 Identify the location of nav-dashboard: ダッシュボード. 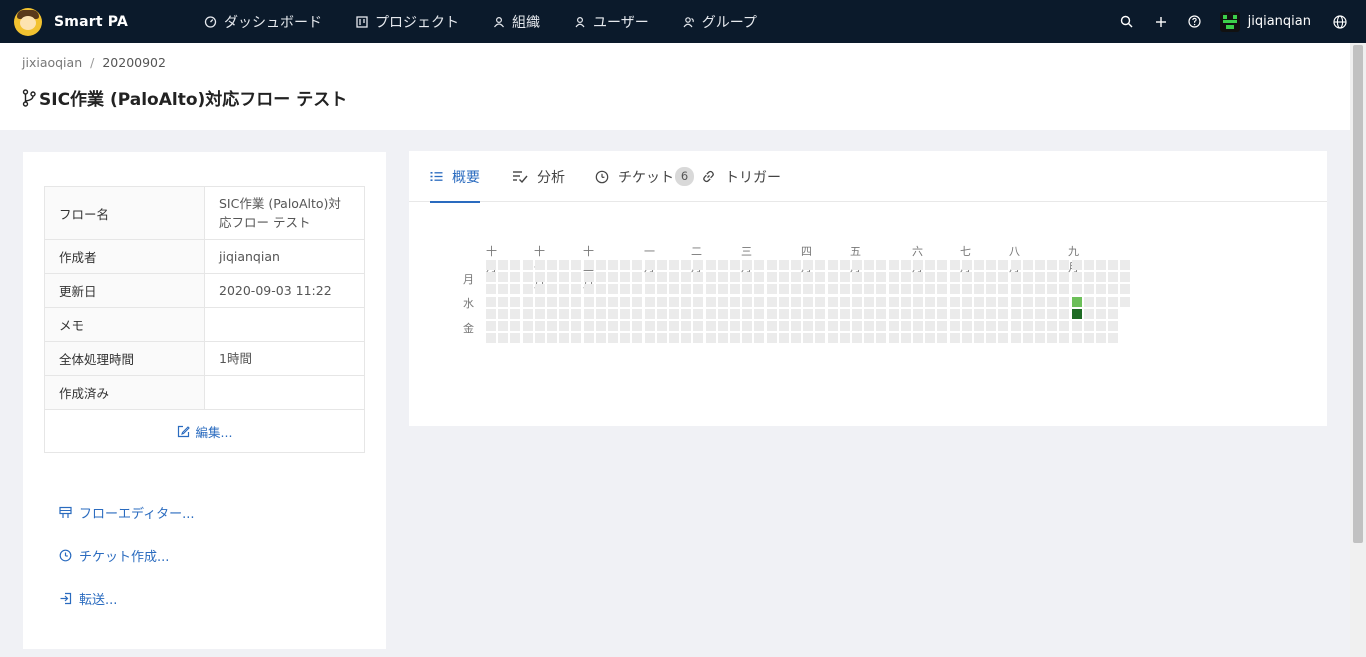
(263, 21).